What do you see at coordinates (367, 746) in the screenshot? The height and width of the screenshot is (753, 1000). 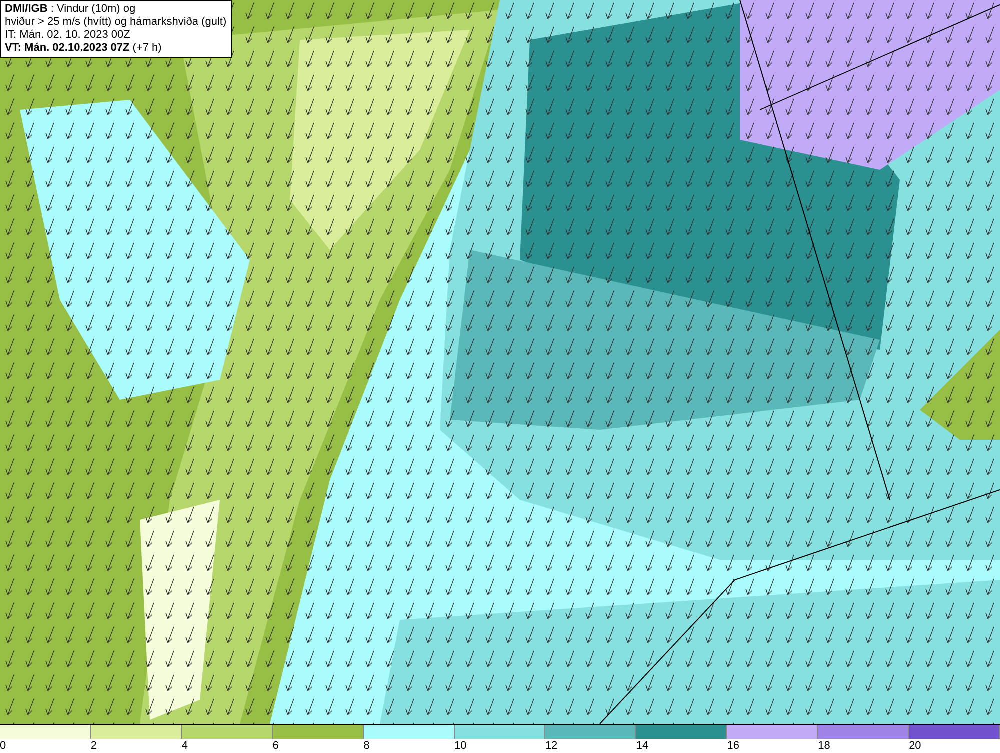 I see `legend-label: 8` at bounding box center [367, 746].